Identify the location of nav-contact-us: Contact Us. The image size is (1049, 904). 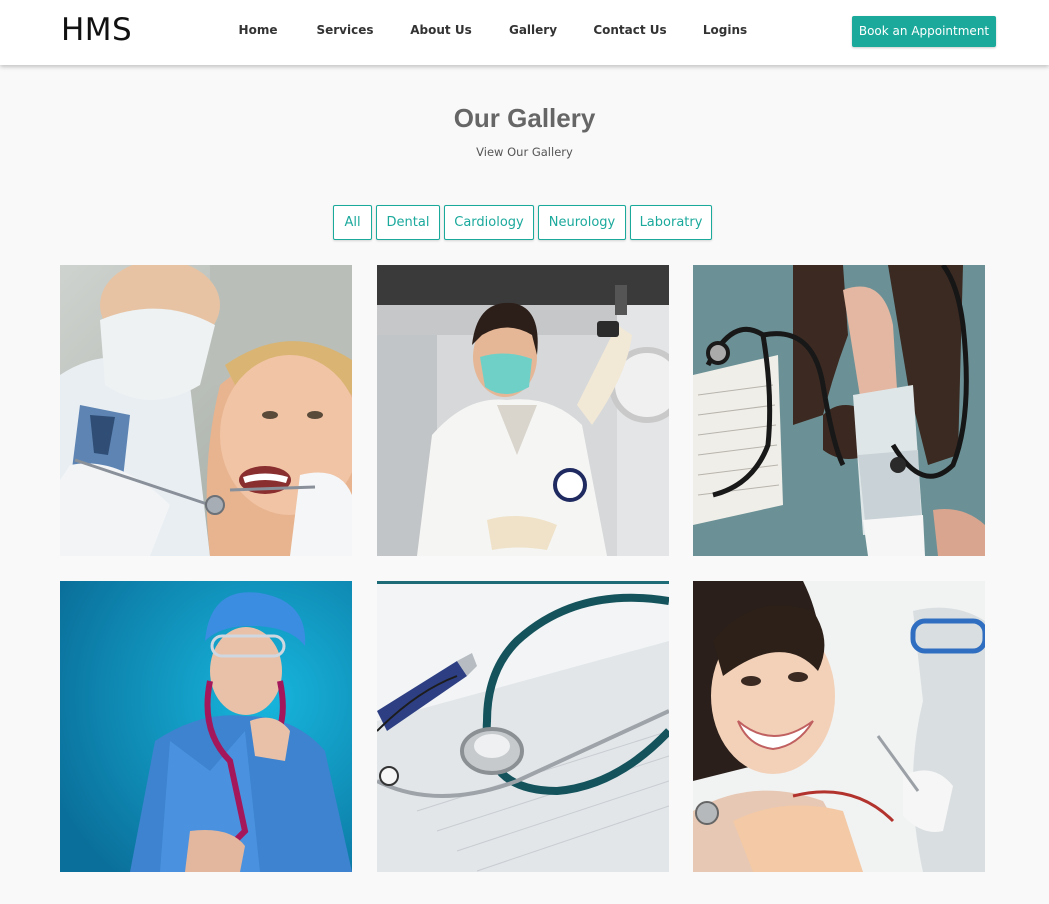
(629, 30).